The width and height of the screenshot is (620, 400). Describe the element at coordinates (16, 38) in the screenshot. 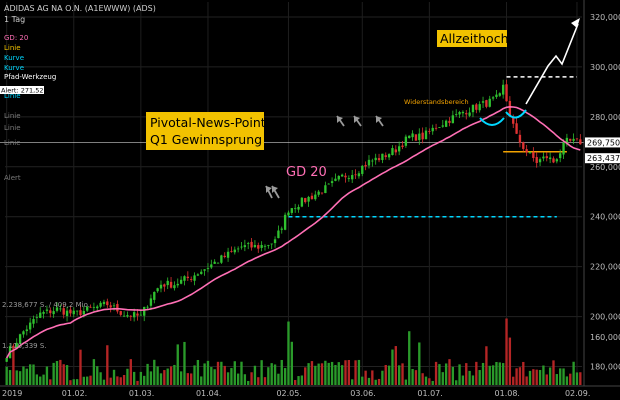

I see `indicator-label: GD: 20` at that location.